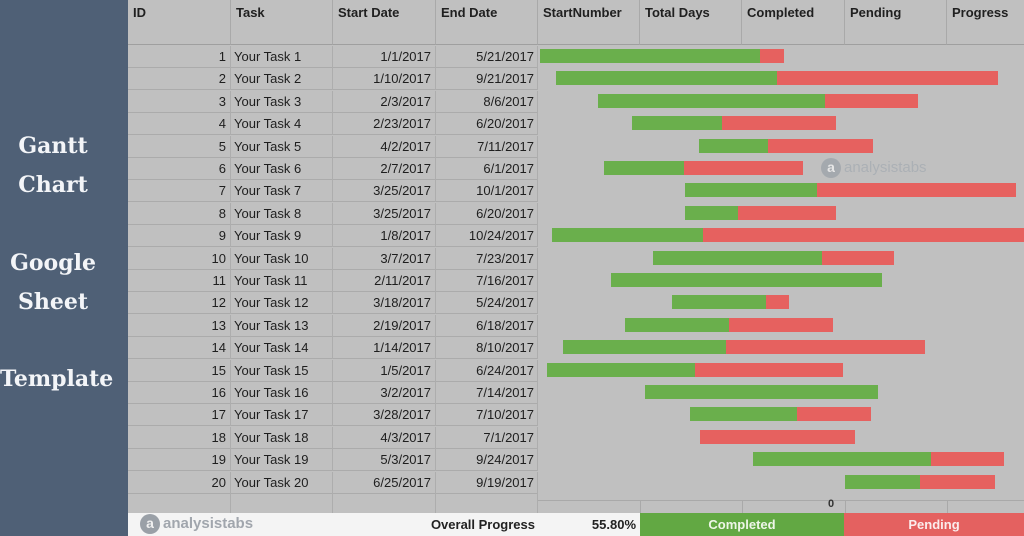  Describe the element at coordinates (487, 169) in the screenshot. I see `end-date-cell: 6/1/2017` at that location.